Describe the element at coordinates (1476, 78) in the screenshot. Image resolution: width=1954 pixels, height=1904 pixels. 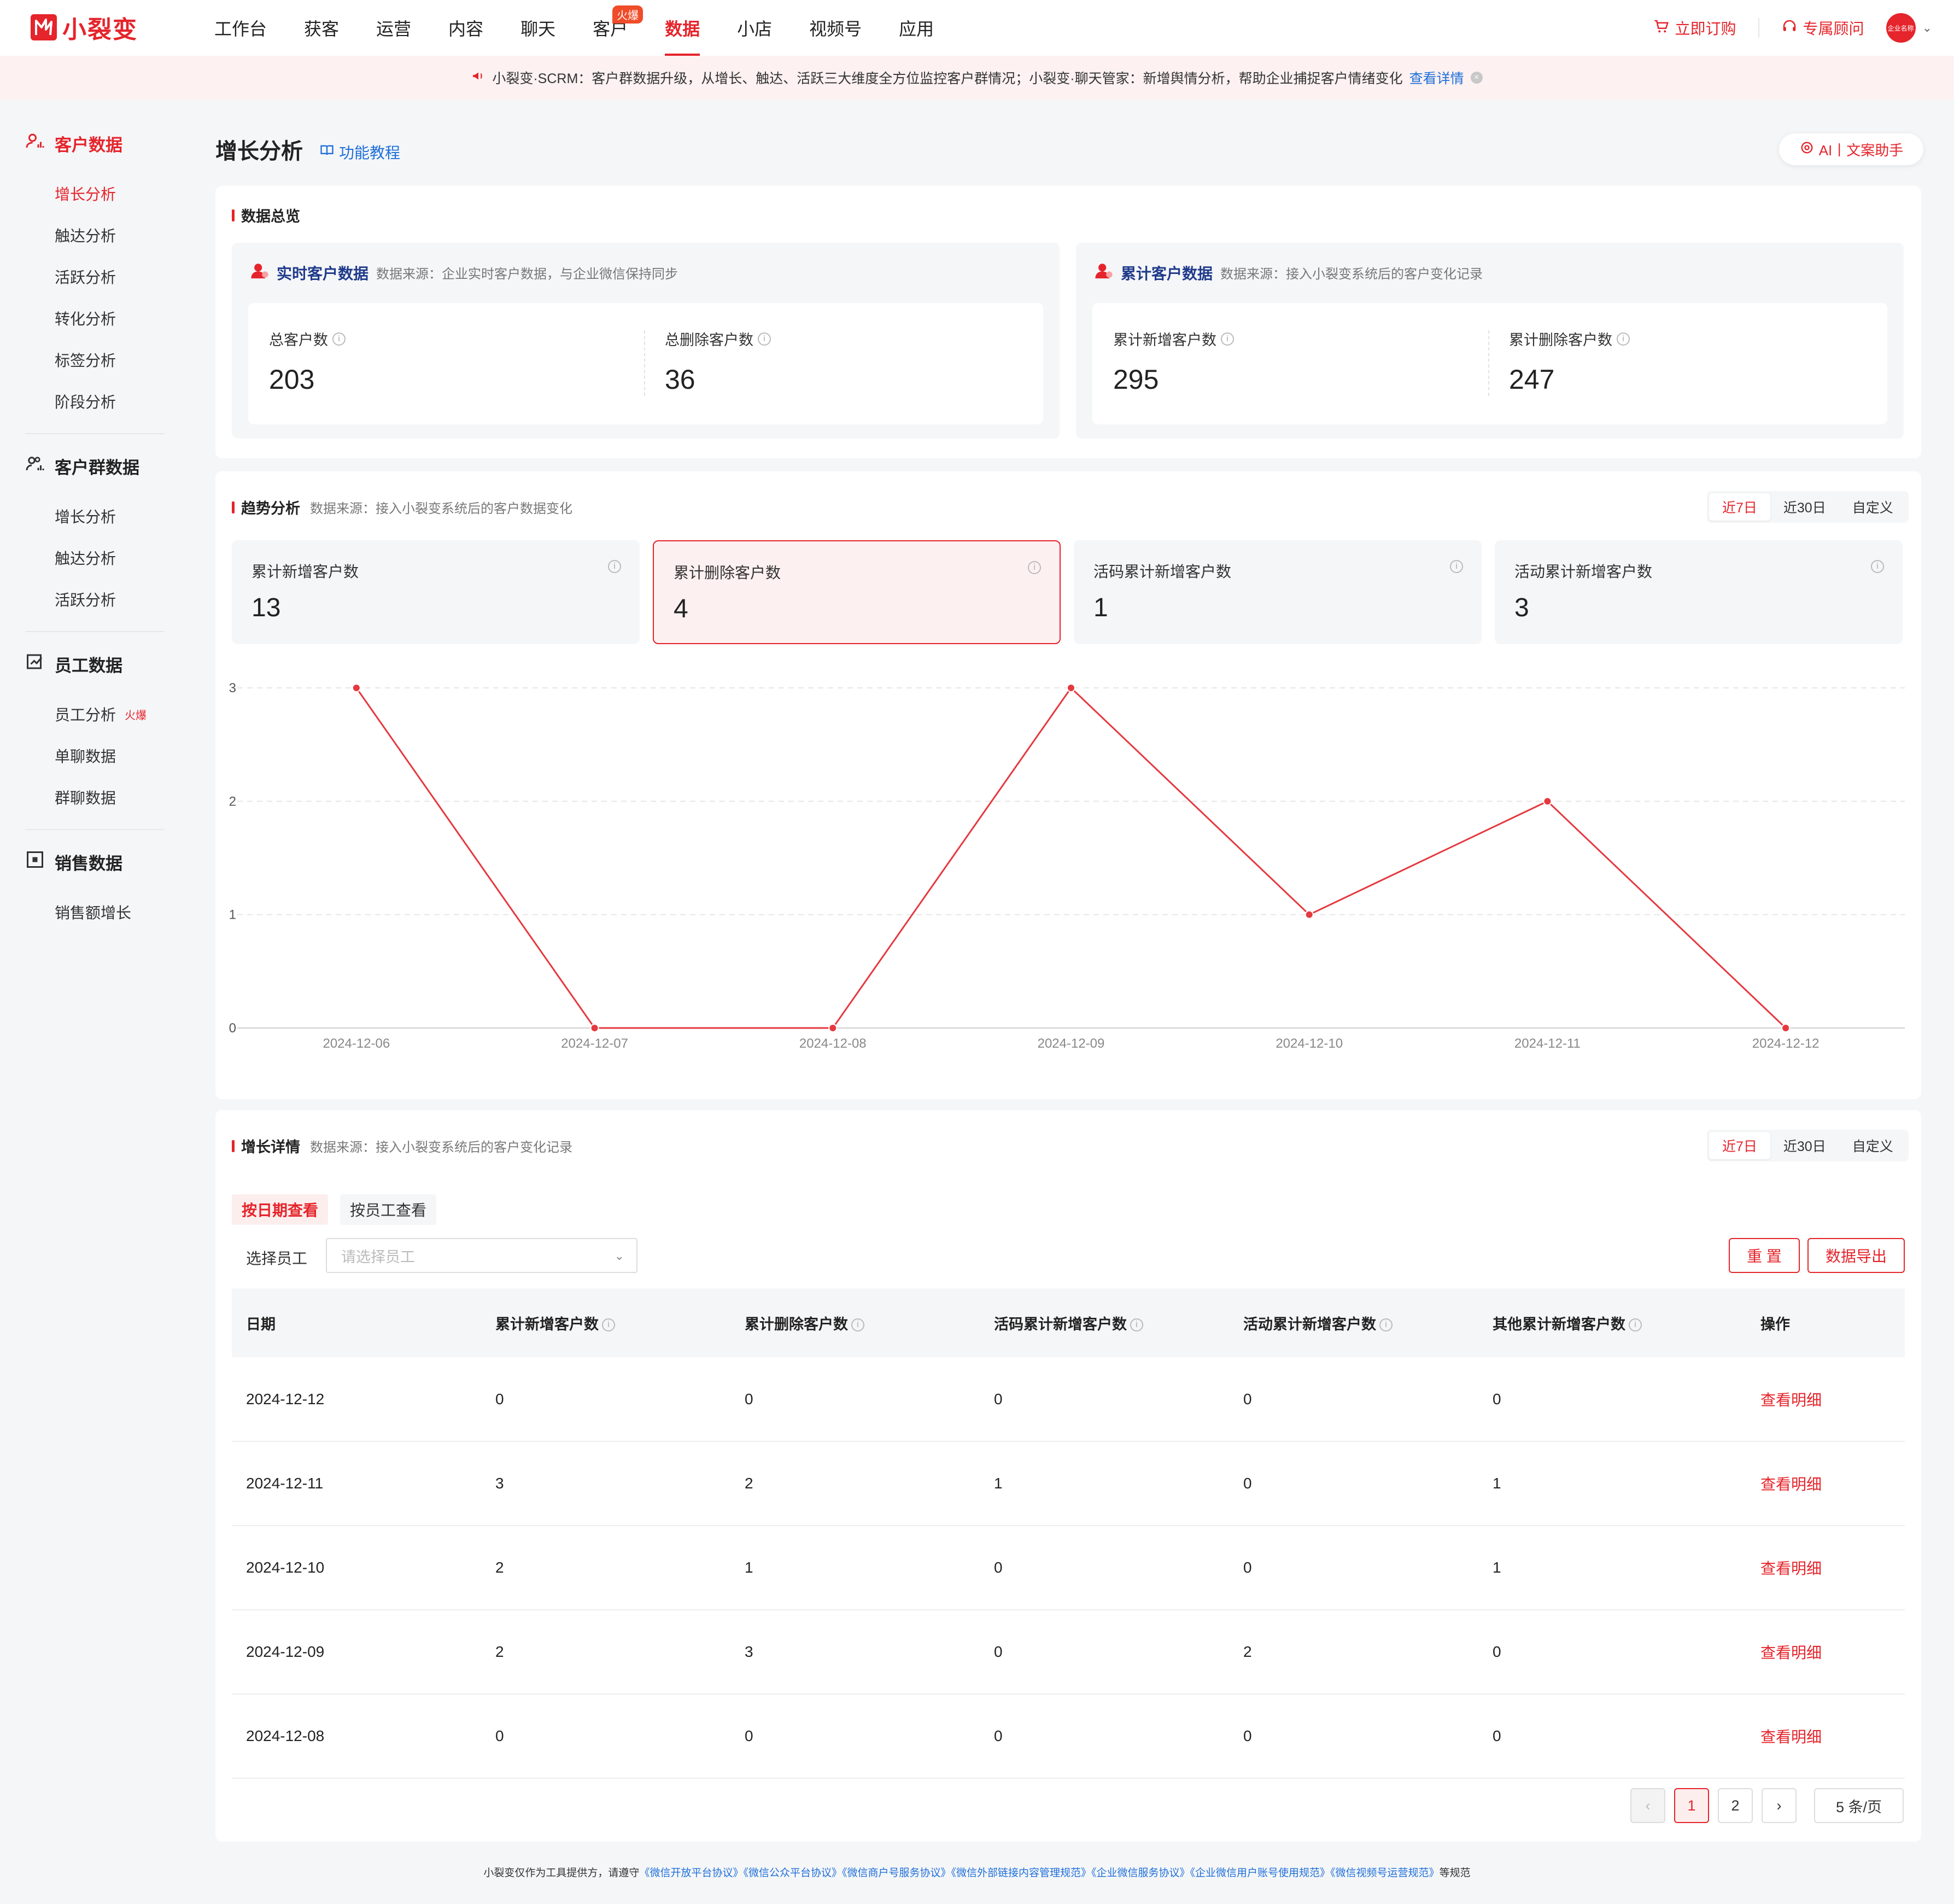
I see `close-icon: ×` at that location.